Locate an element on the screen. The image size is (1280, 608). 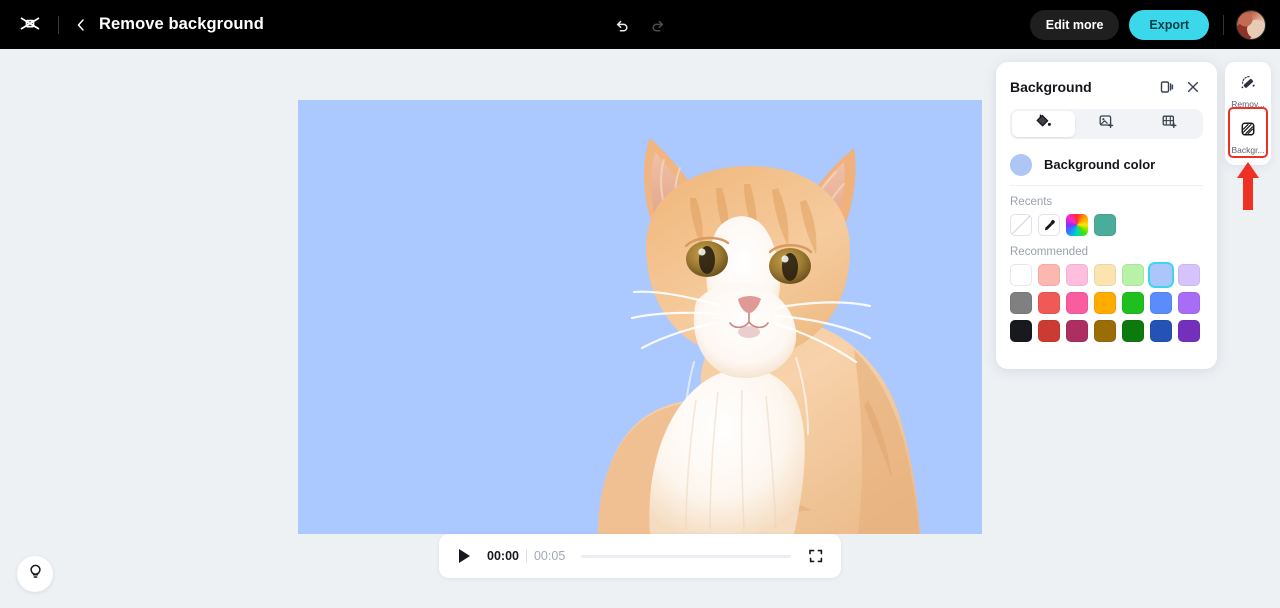
progress-slider is located at coordinates (686, 556).